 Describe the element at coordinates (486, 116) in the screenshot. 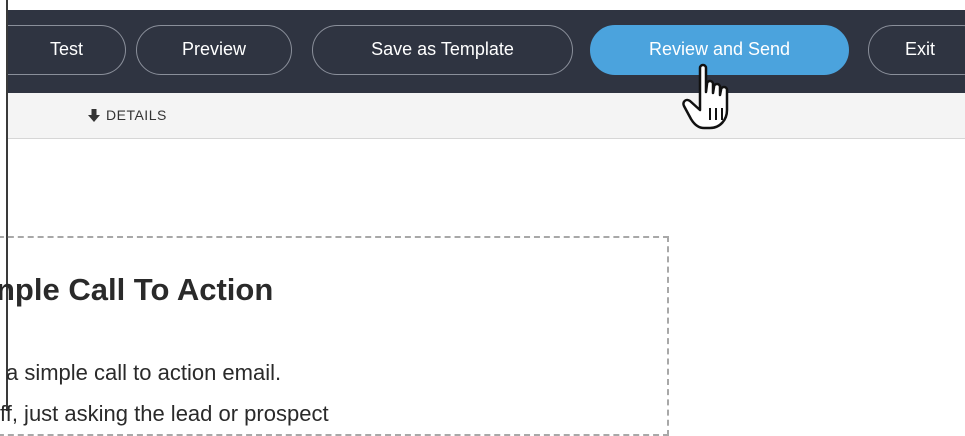

I see `details-bar: DETAILS` at that location.